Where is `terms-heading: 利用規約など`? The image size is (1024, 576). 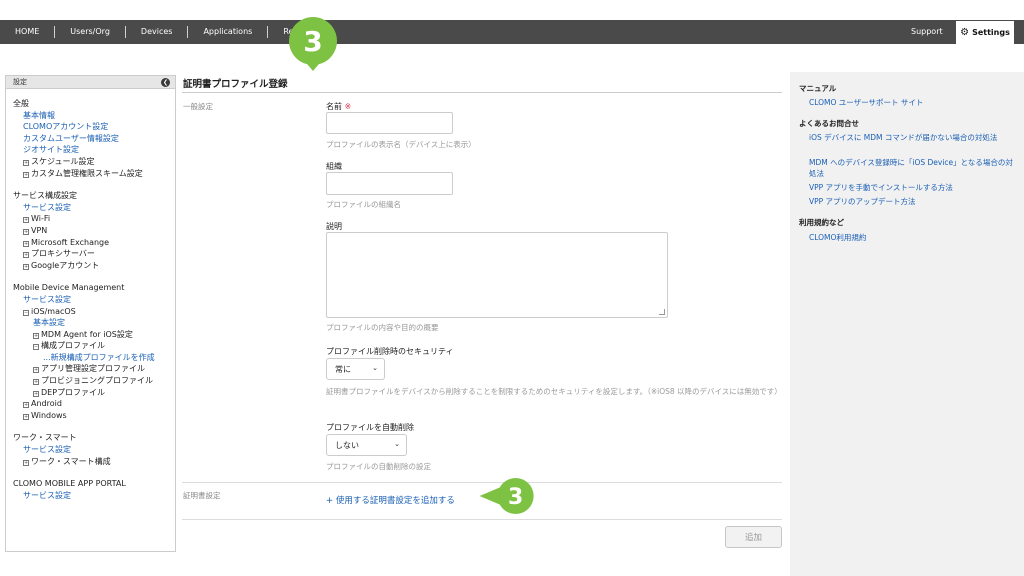
terms-heading: 利用規約など is located at coordinates (821, 222).